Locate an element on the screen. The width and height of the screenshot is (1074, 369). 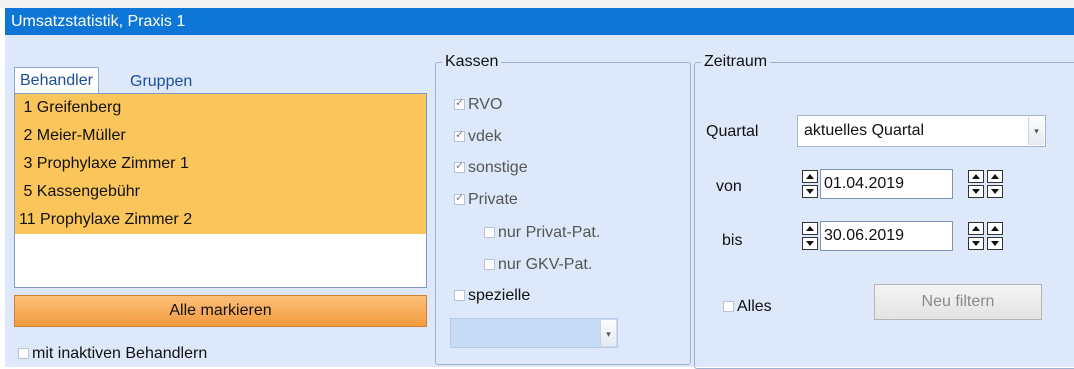
alles-checkbox is located at coordinates (728, 307).